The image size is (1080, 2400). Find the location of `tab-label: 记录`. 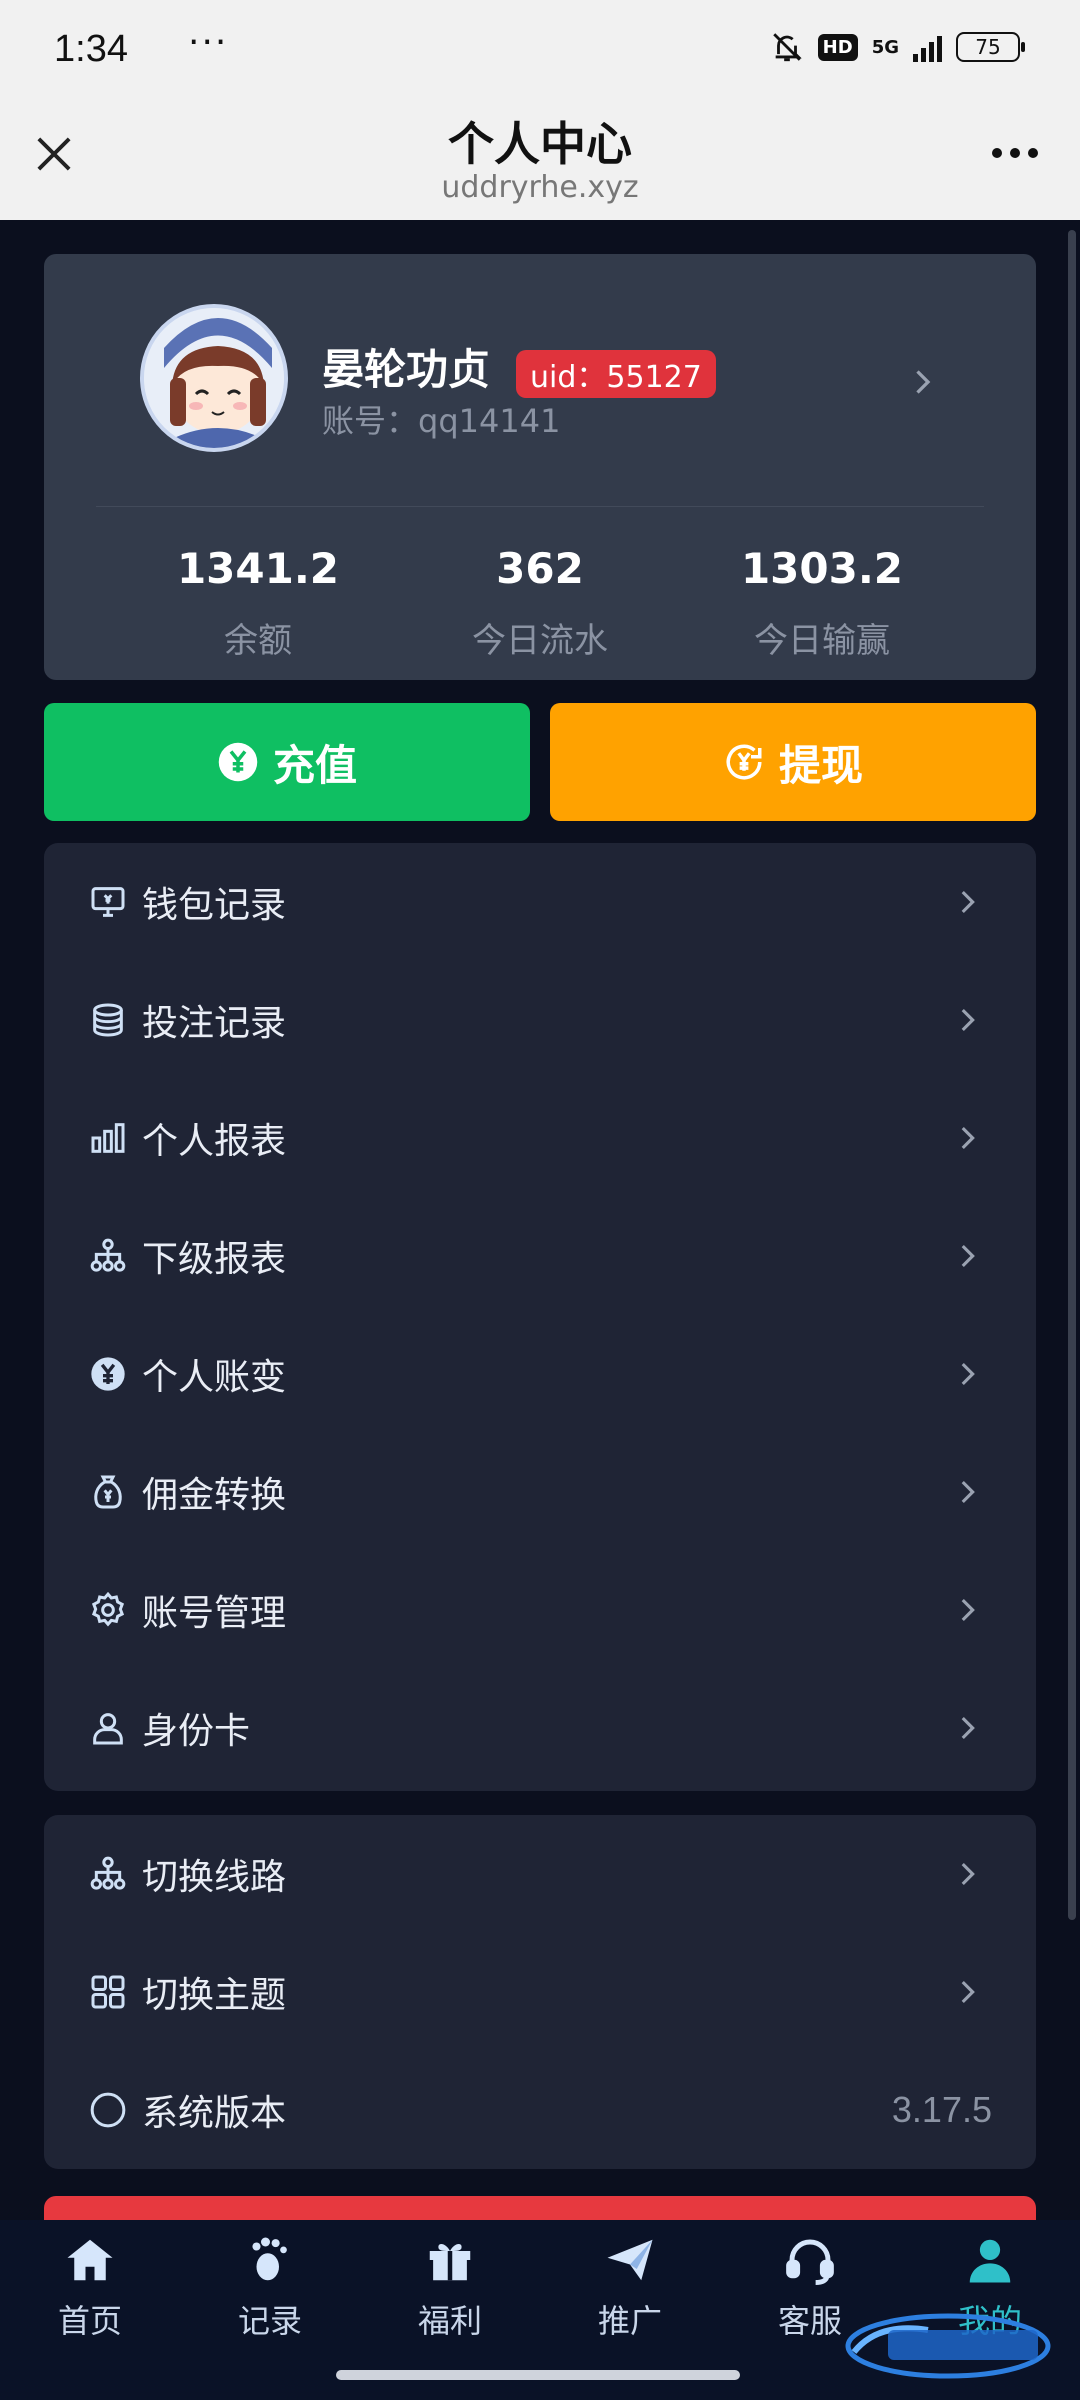

tab-label: 记录 is located at coordinates (269, 2321).